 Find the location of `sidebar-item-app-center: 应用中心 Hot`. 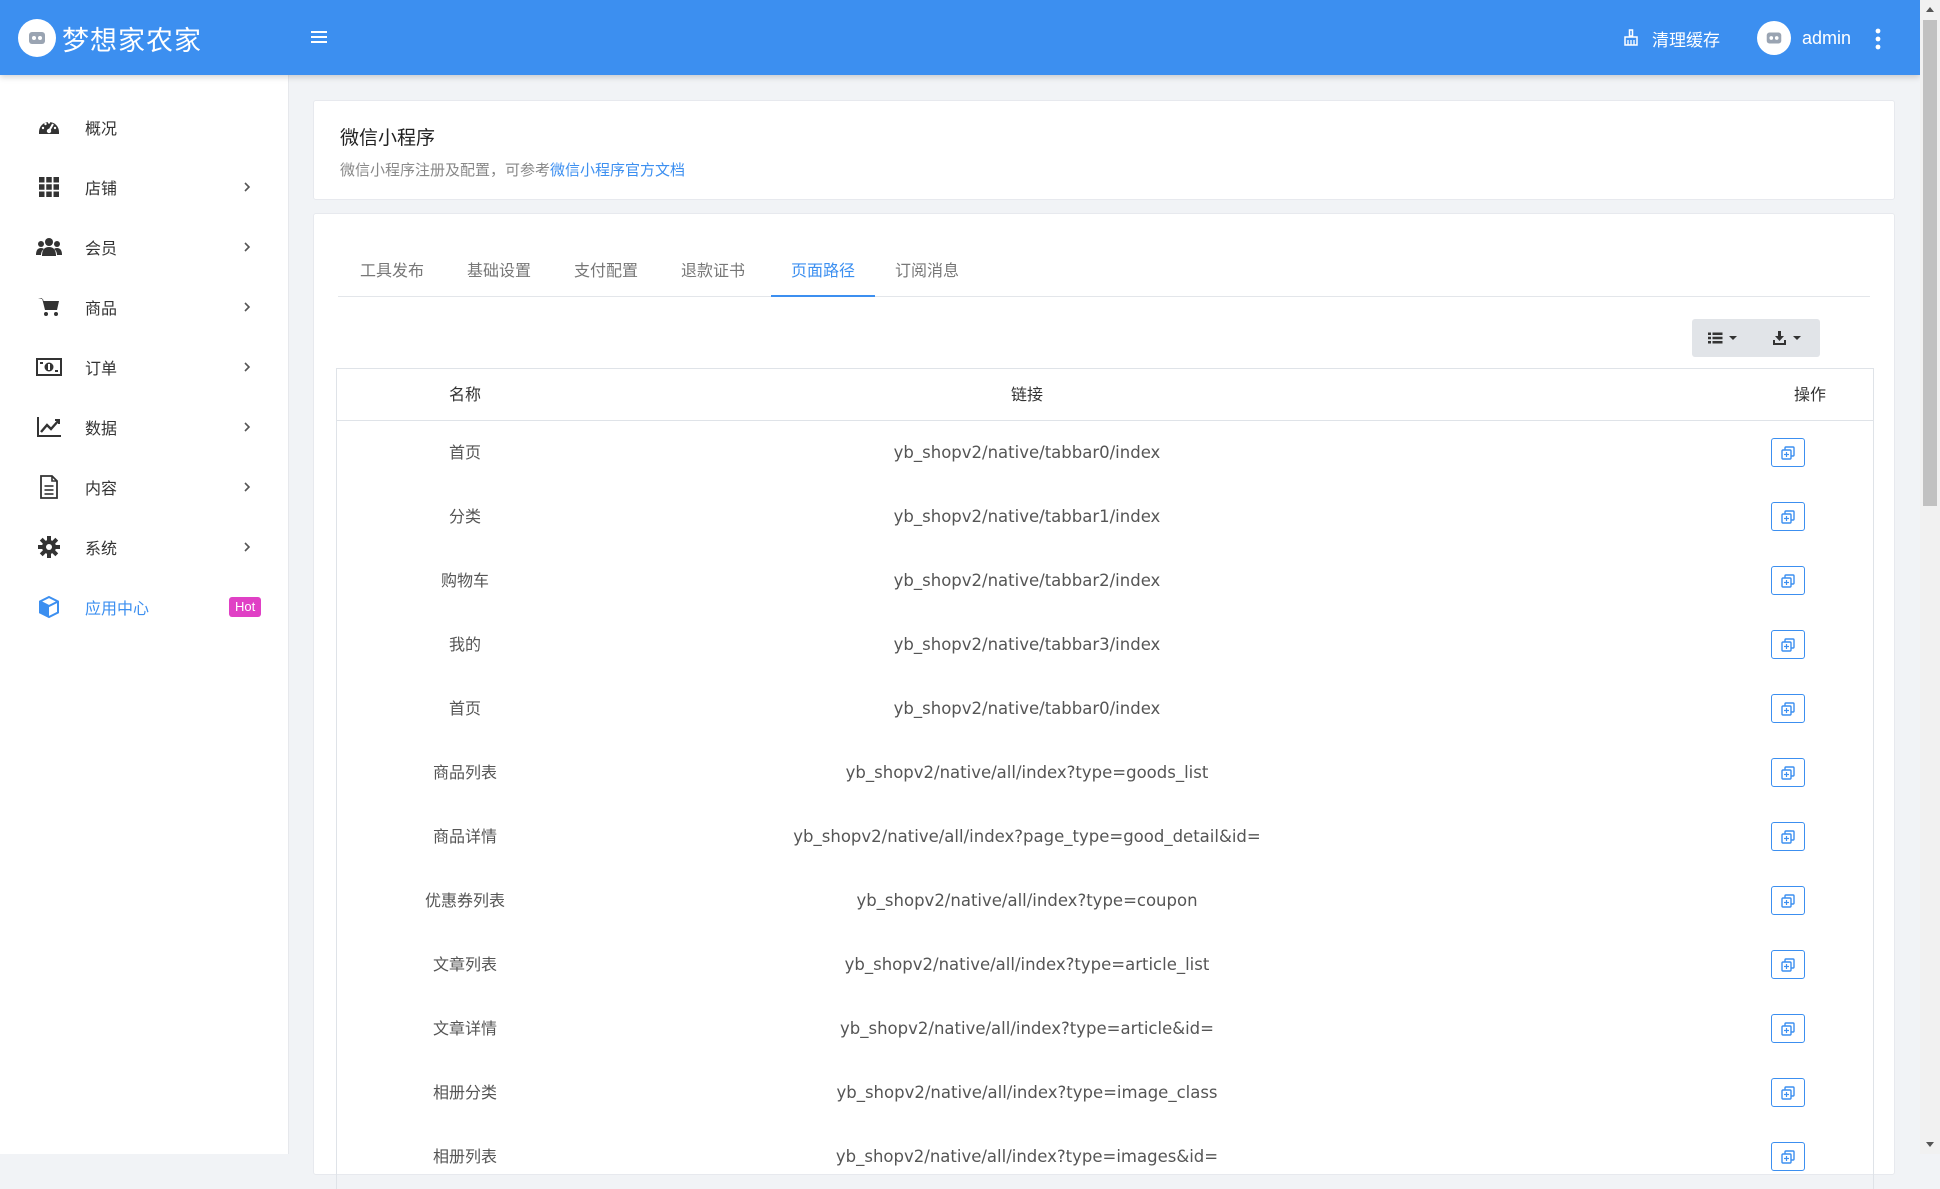

sidebar-item-app-center: 应用中心 Hot is located at coordinates (144, 607).